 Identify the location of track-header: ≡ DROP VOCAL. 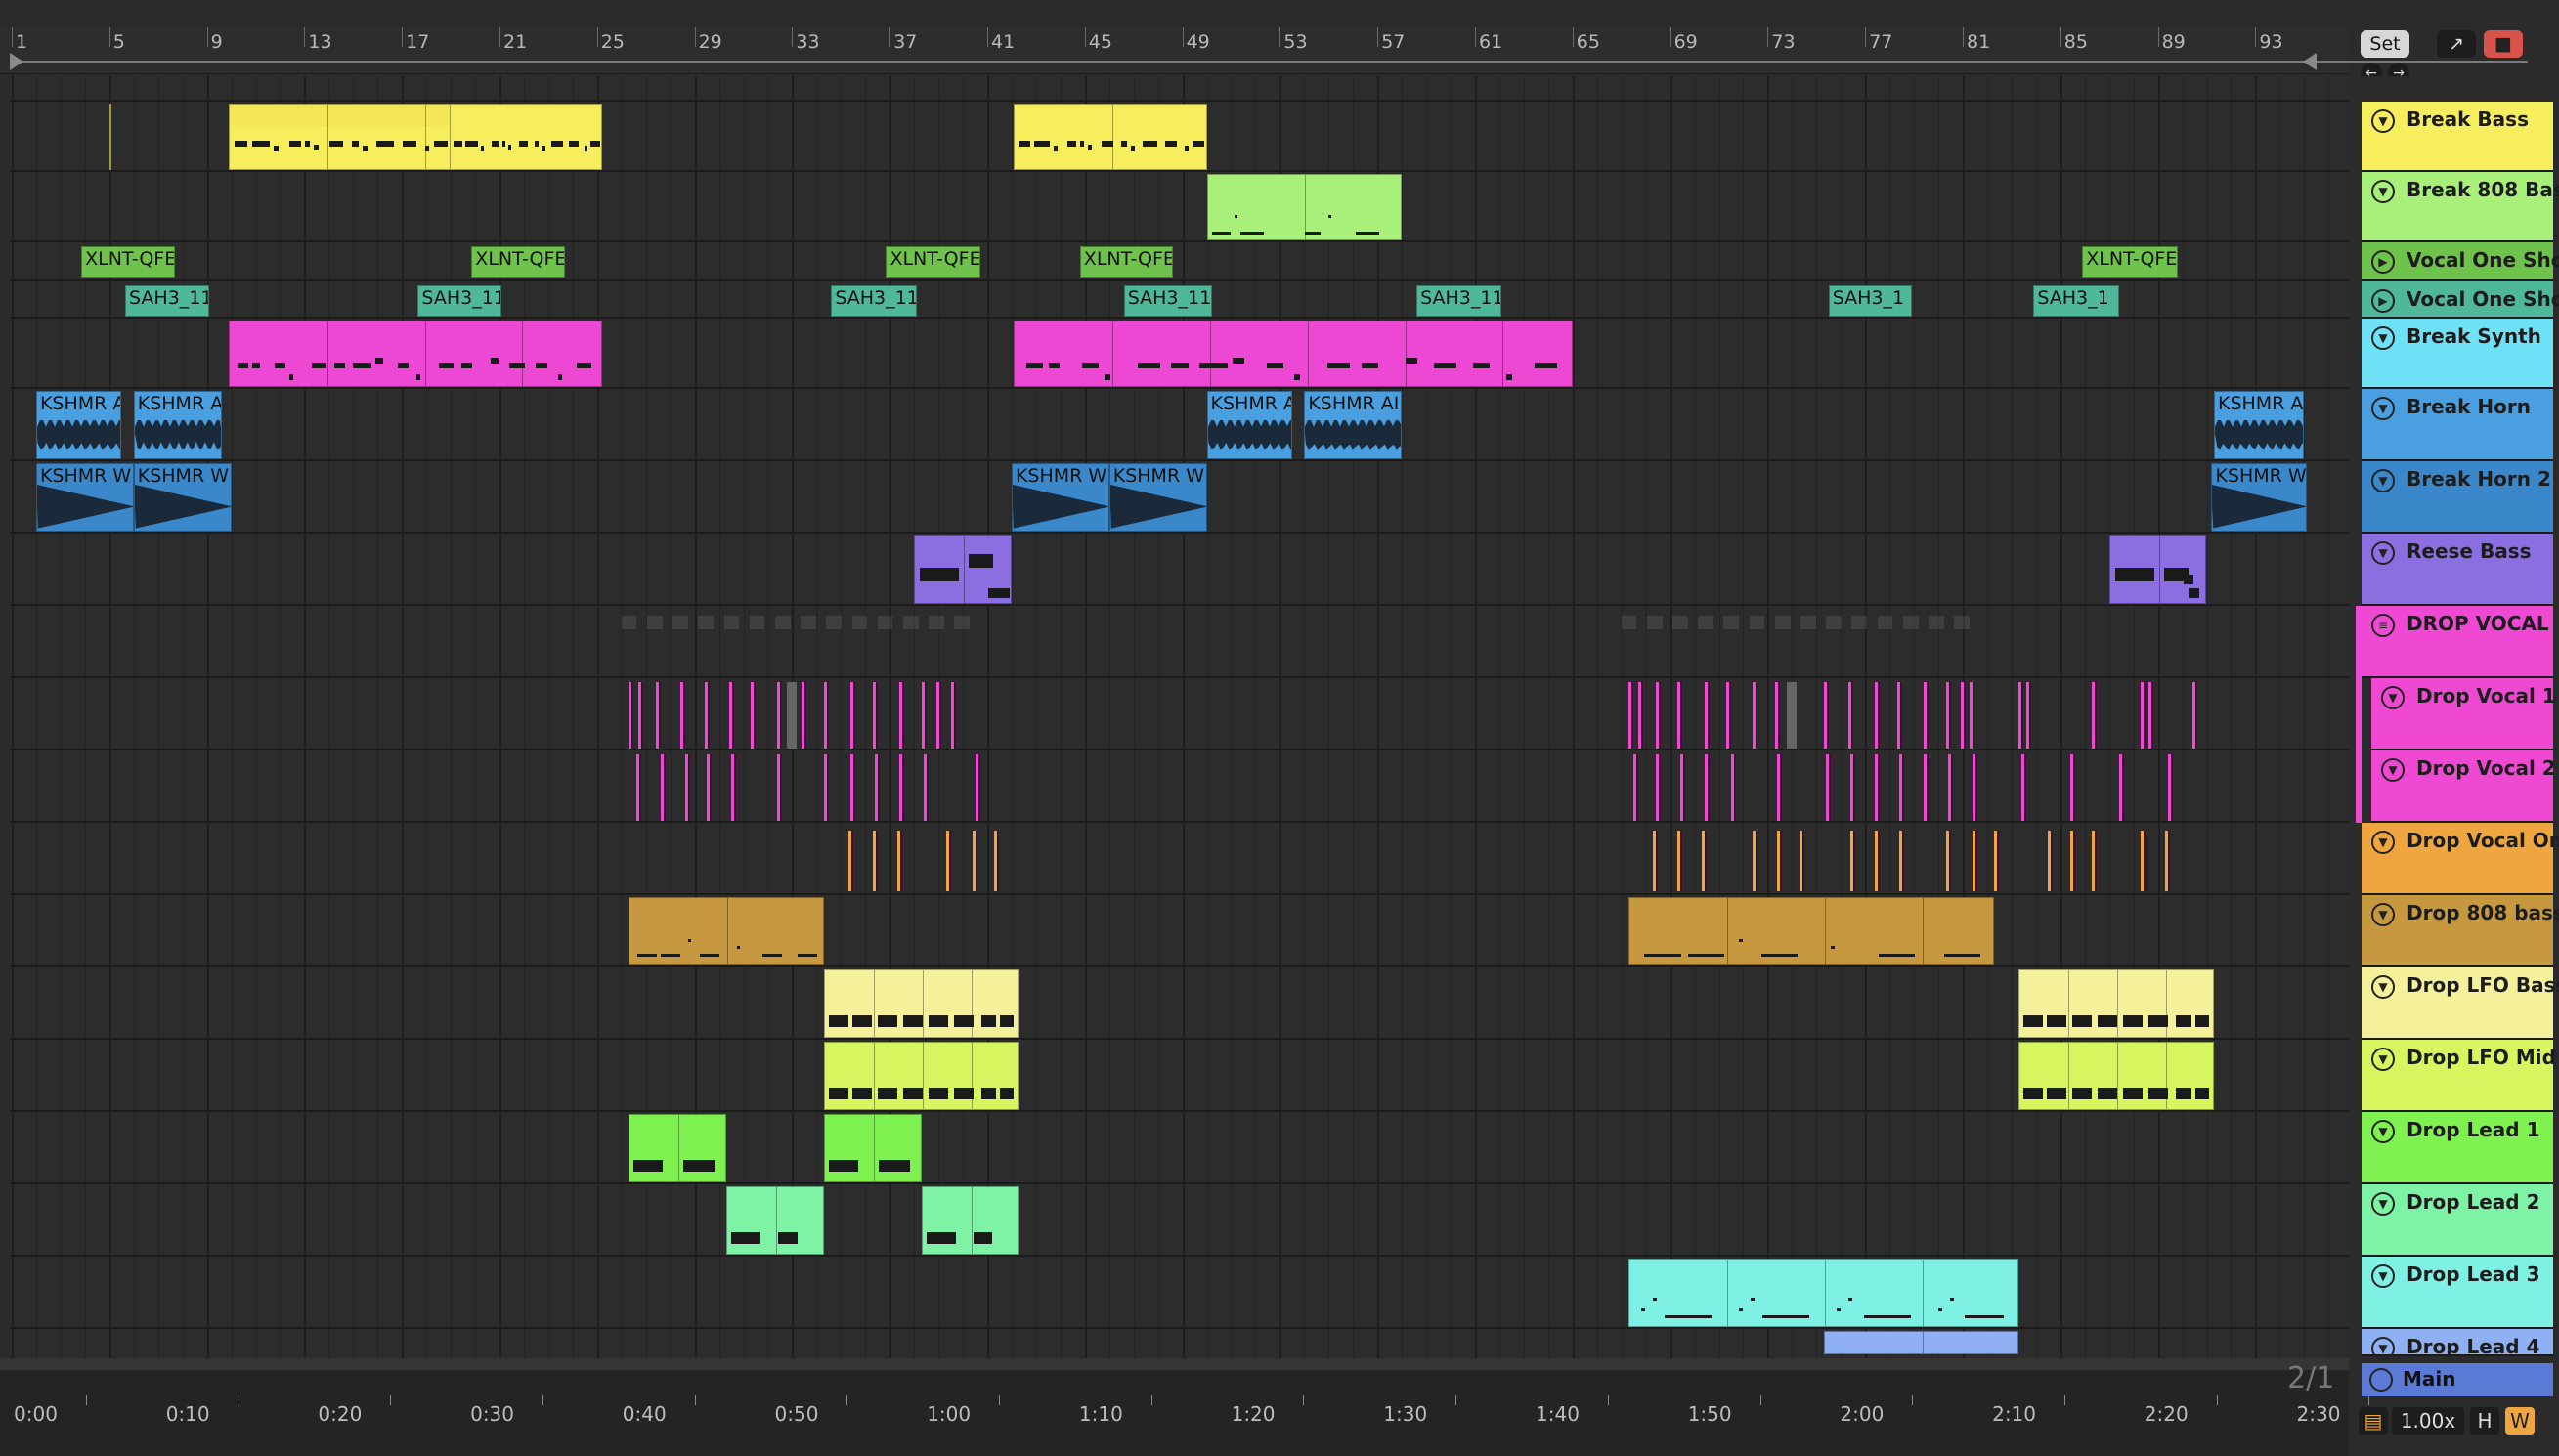
(2458, 642).